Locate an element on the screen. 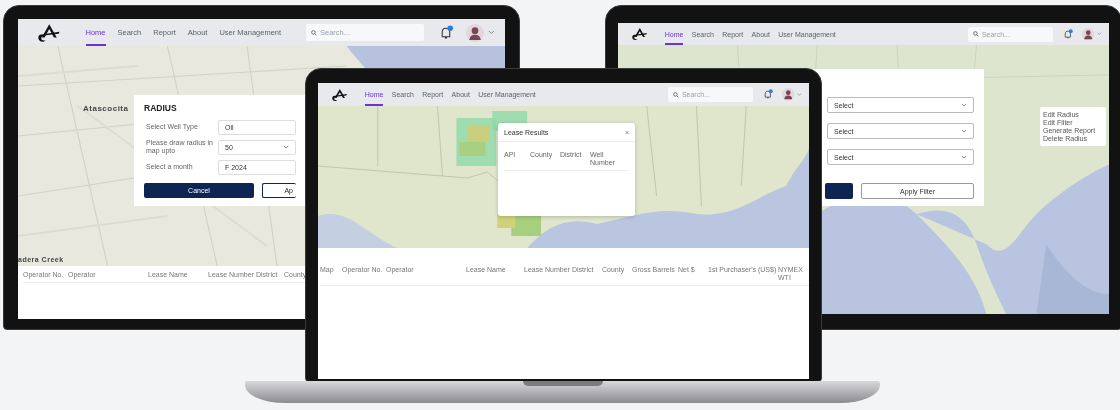  dialog-title: RADIUS is located at coordinates (161, 108).